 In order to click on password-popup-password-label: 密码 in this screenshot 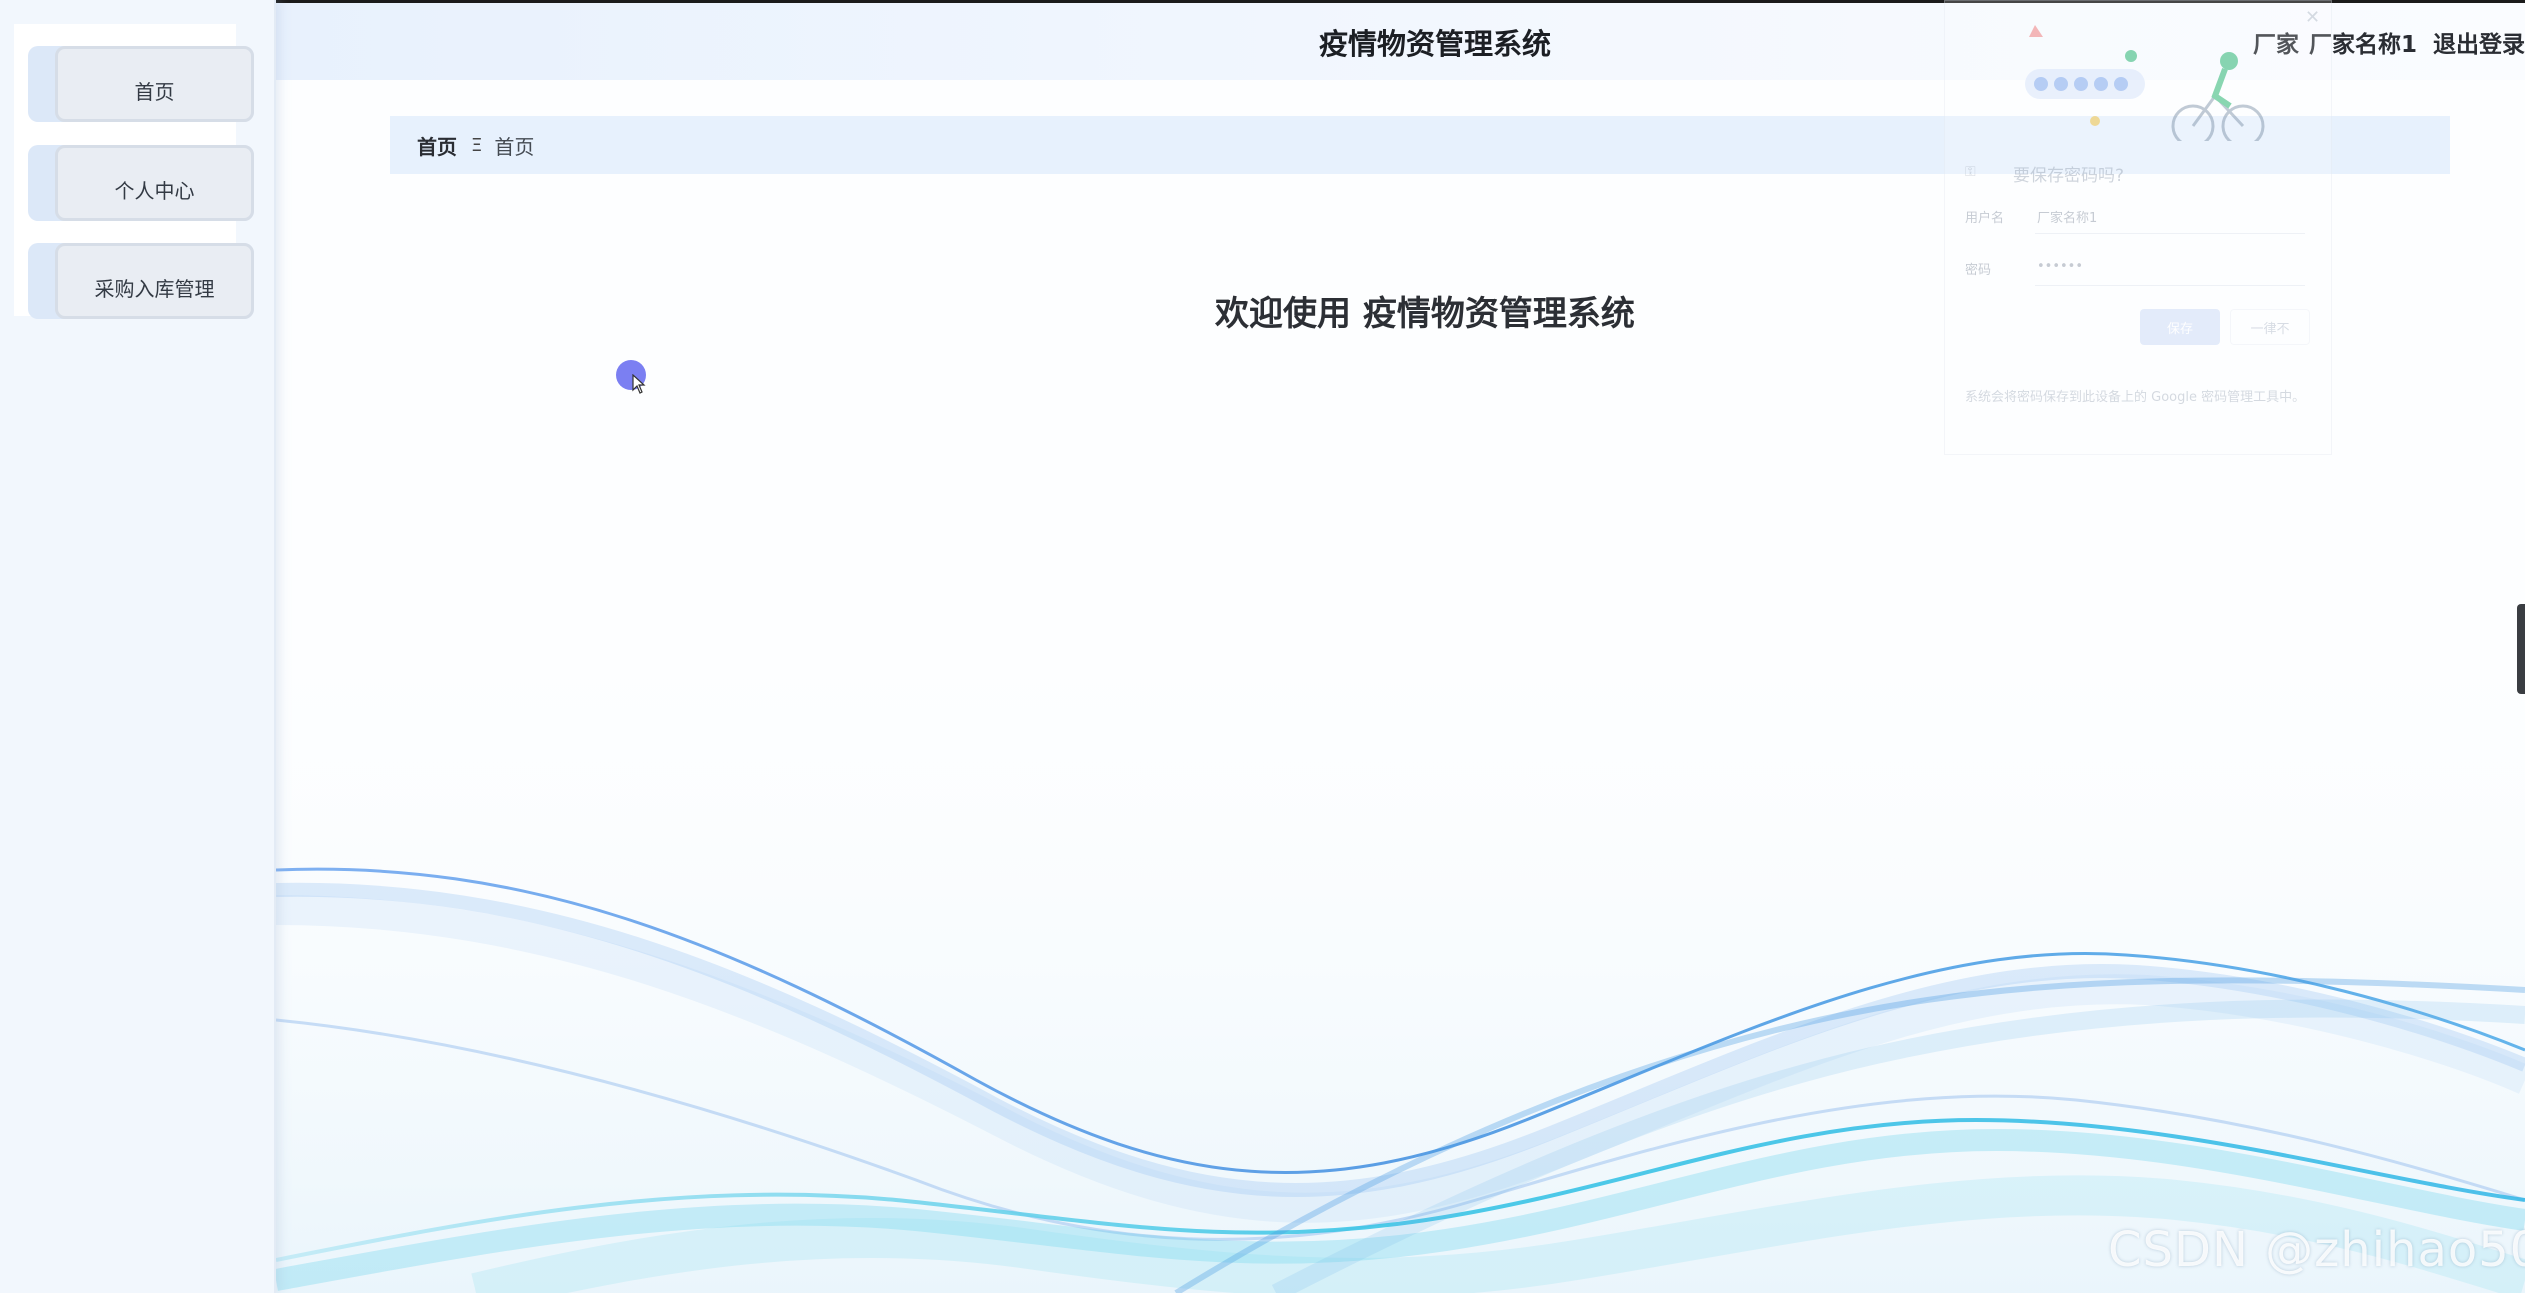, I will do `click(1978, 270)`.